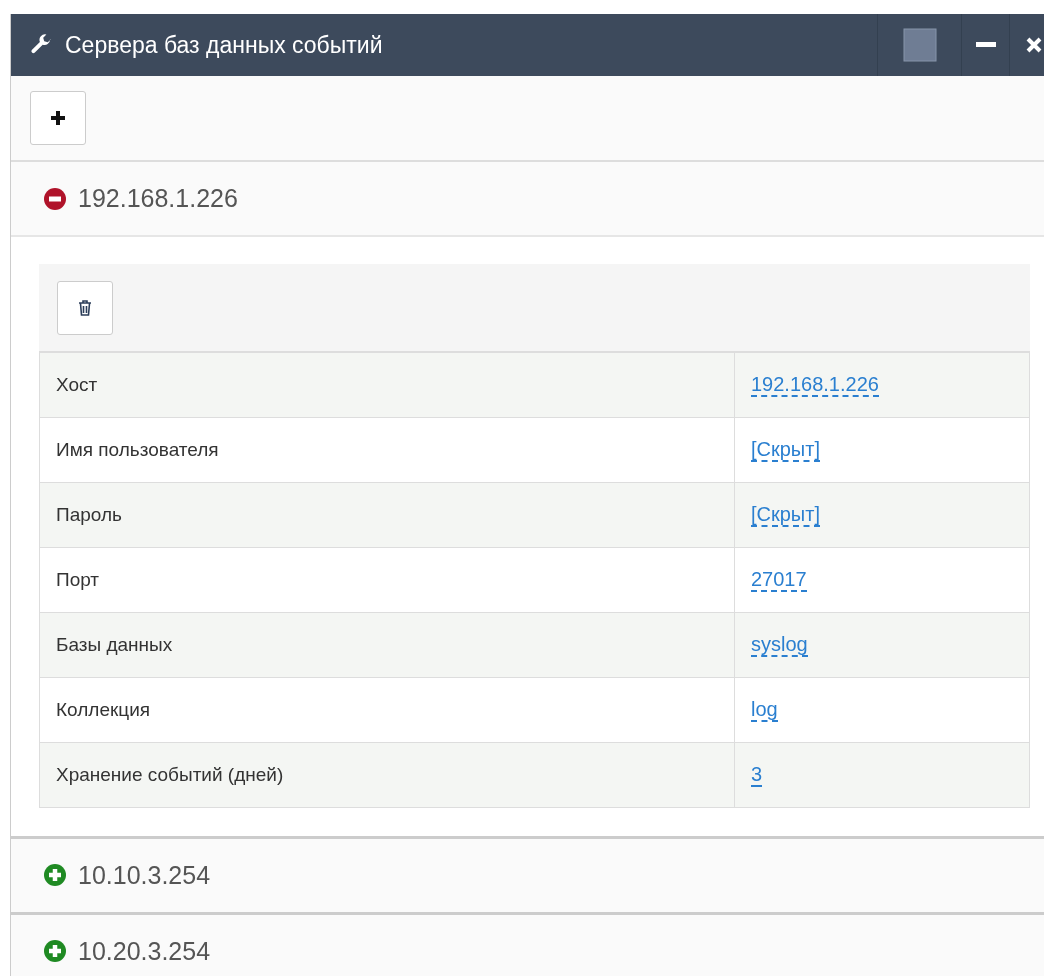 Image resolution: width=1044 pixels, height=976 pixels. What do you see at coordinates (1033, 45) in the screenshot?
I see `close-icon` at bounding box center [1033, 45].